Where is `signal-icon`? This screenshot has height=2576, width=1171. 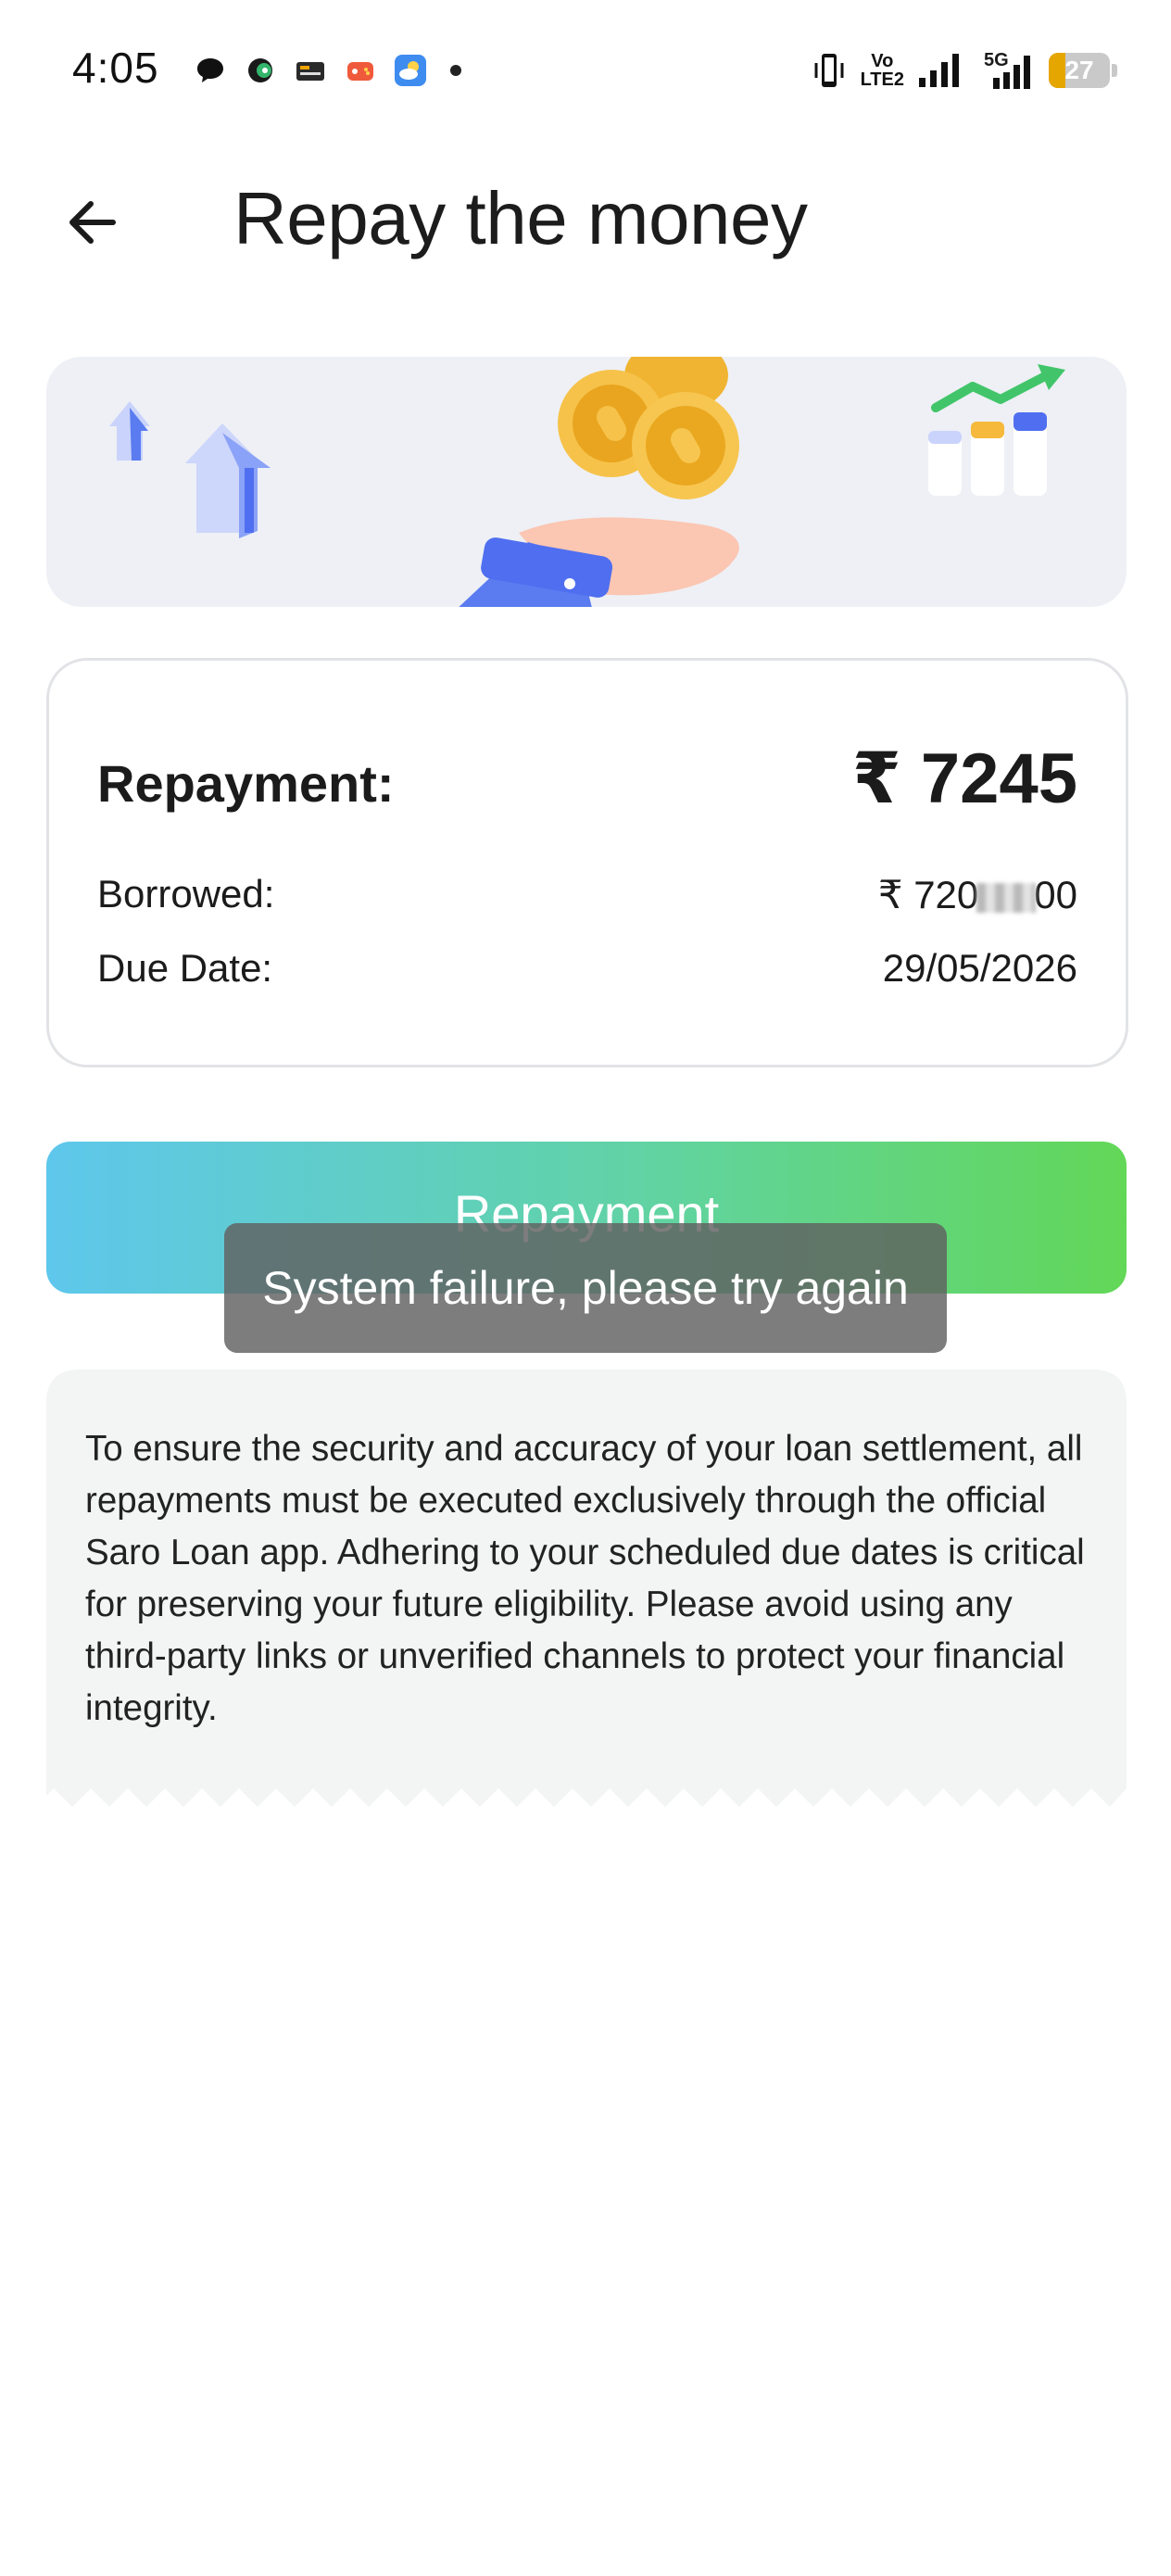
signal-icon is located at coordinates (939, 70).